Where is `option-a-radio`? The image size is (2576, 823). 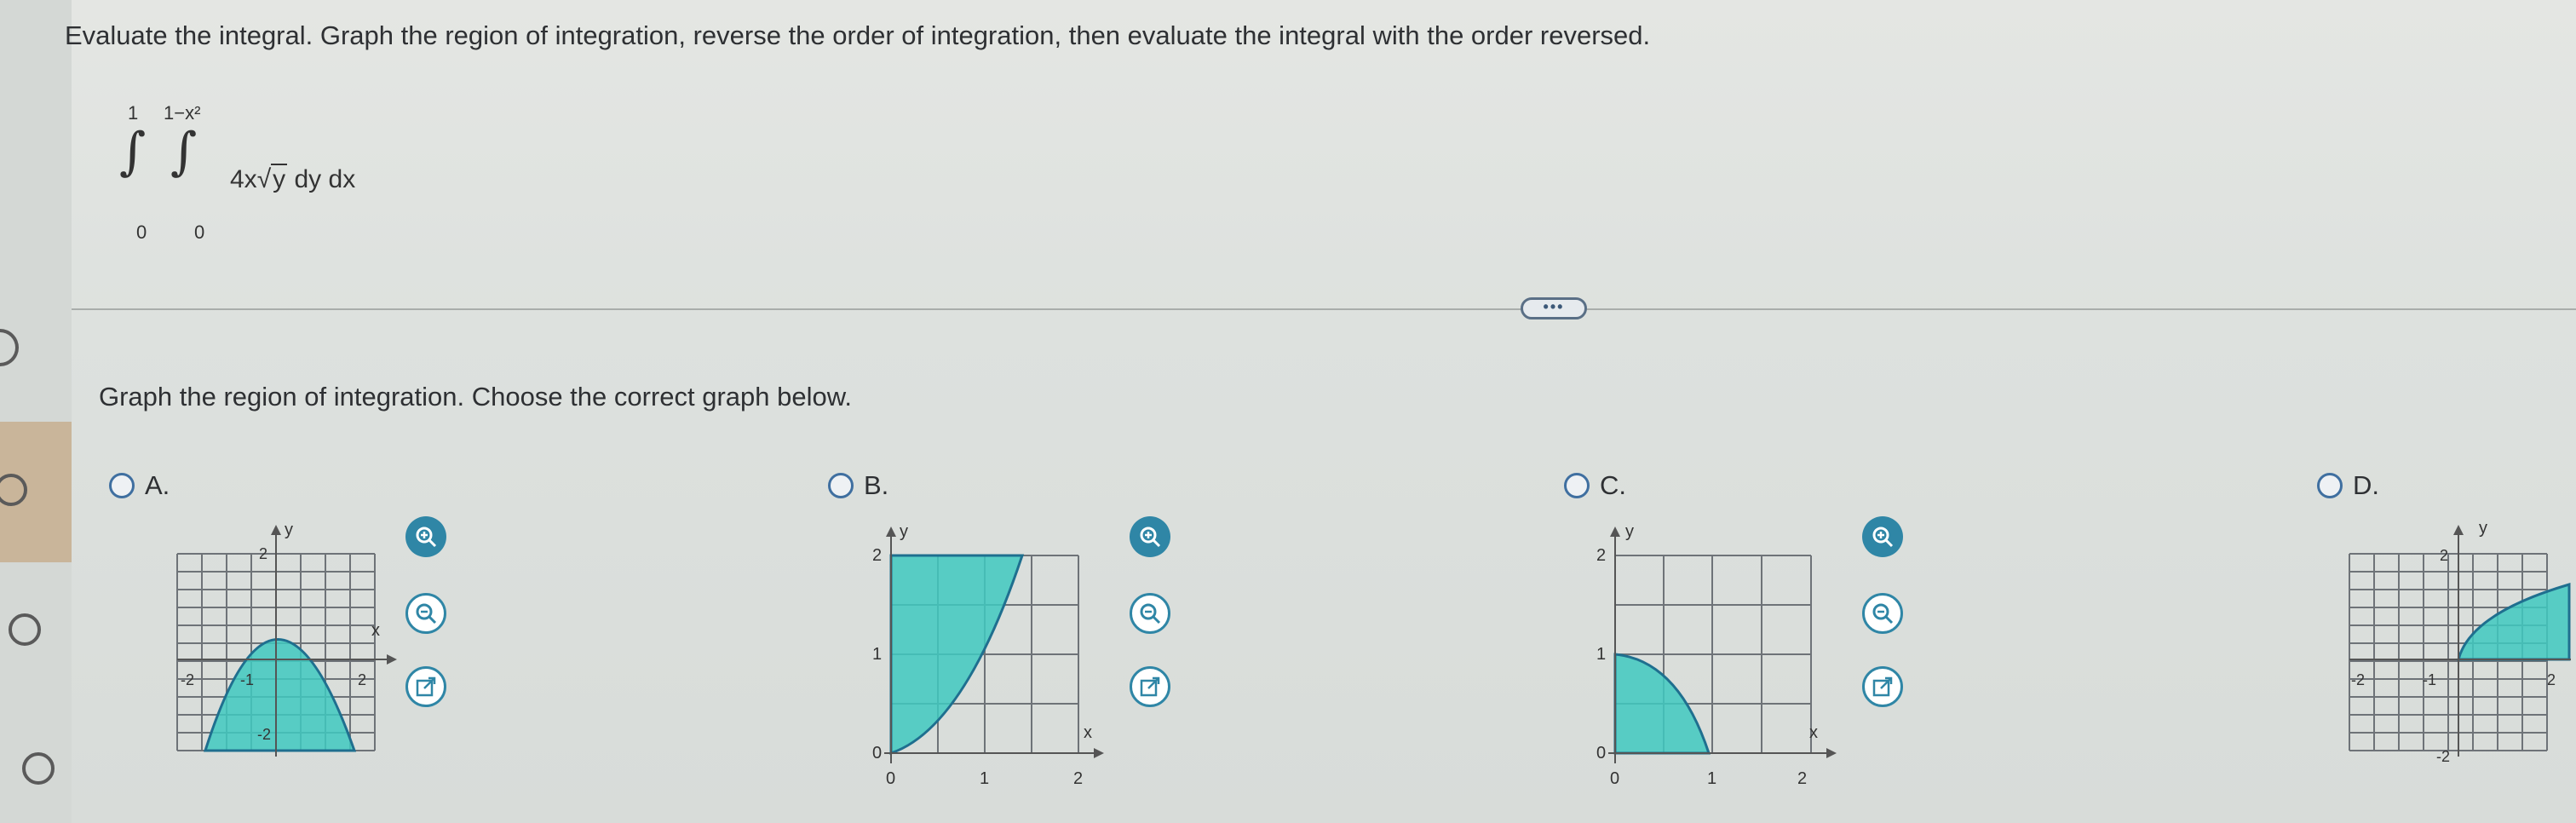
option-a-radio is located at coordinates (122, 485).